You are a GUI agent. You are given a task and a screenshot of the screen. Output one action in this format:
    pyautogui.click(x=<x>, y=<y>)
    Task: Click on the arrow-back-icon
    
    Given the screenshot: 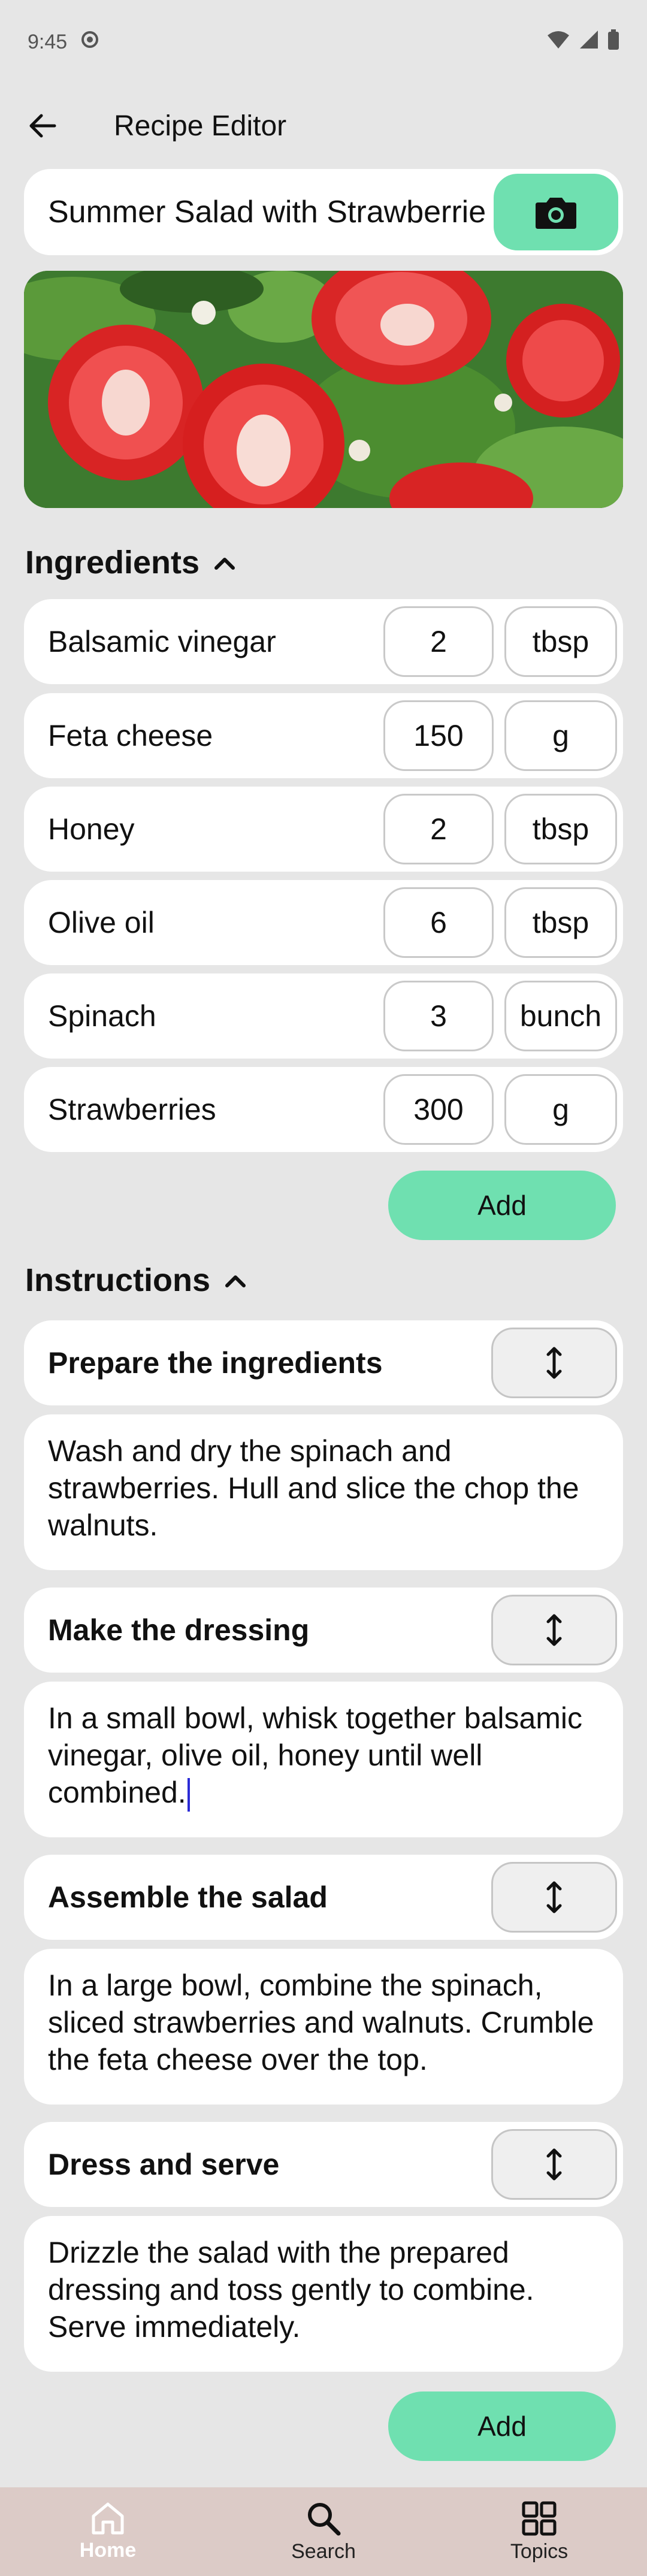 What is the action you would take?
    pyautogui.click(x=42, y=126)
    